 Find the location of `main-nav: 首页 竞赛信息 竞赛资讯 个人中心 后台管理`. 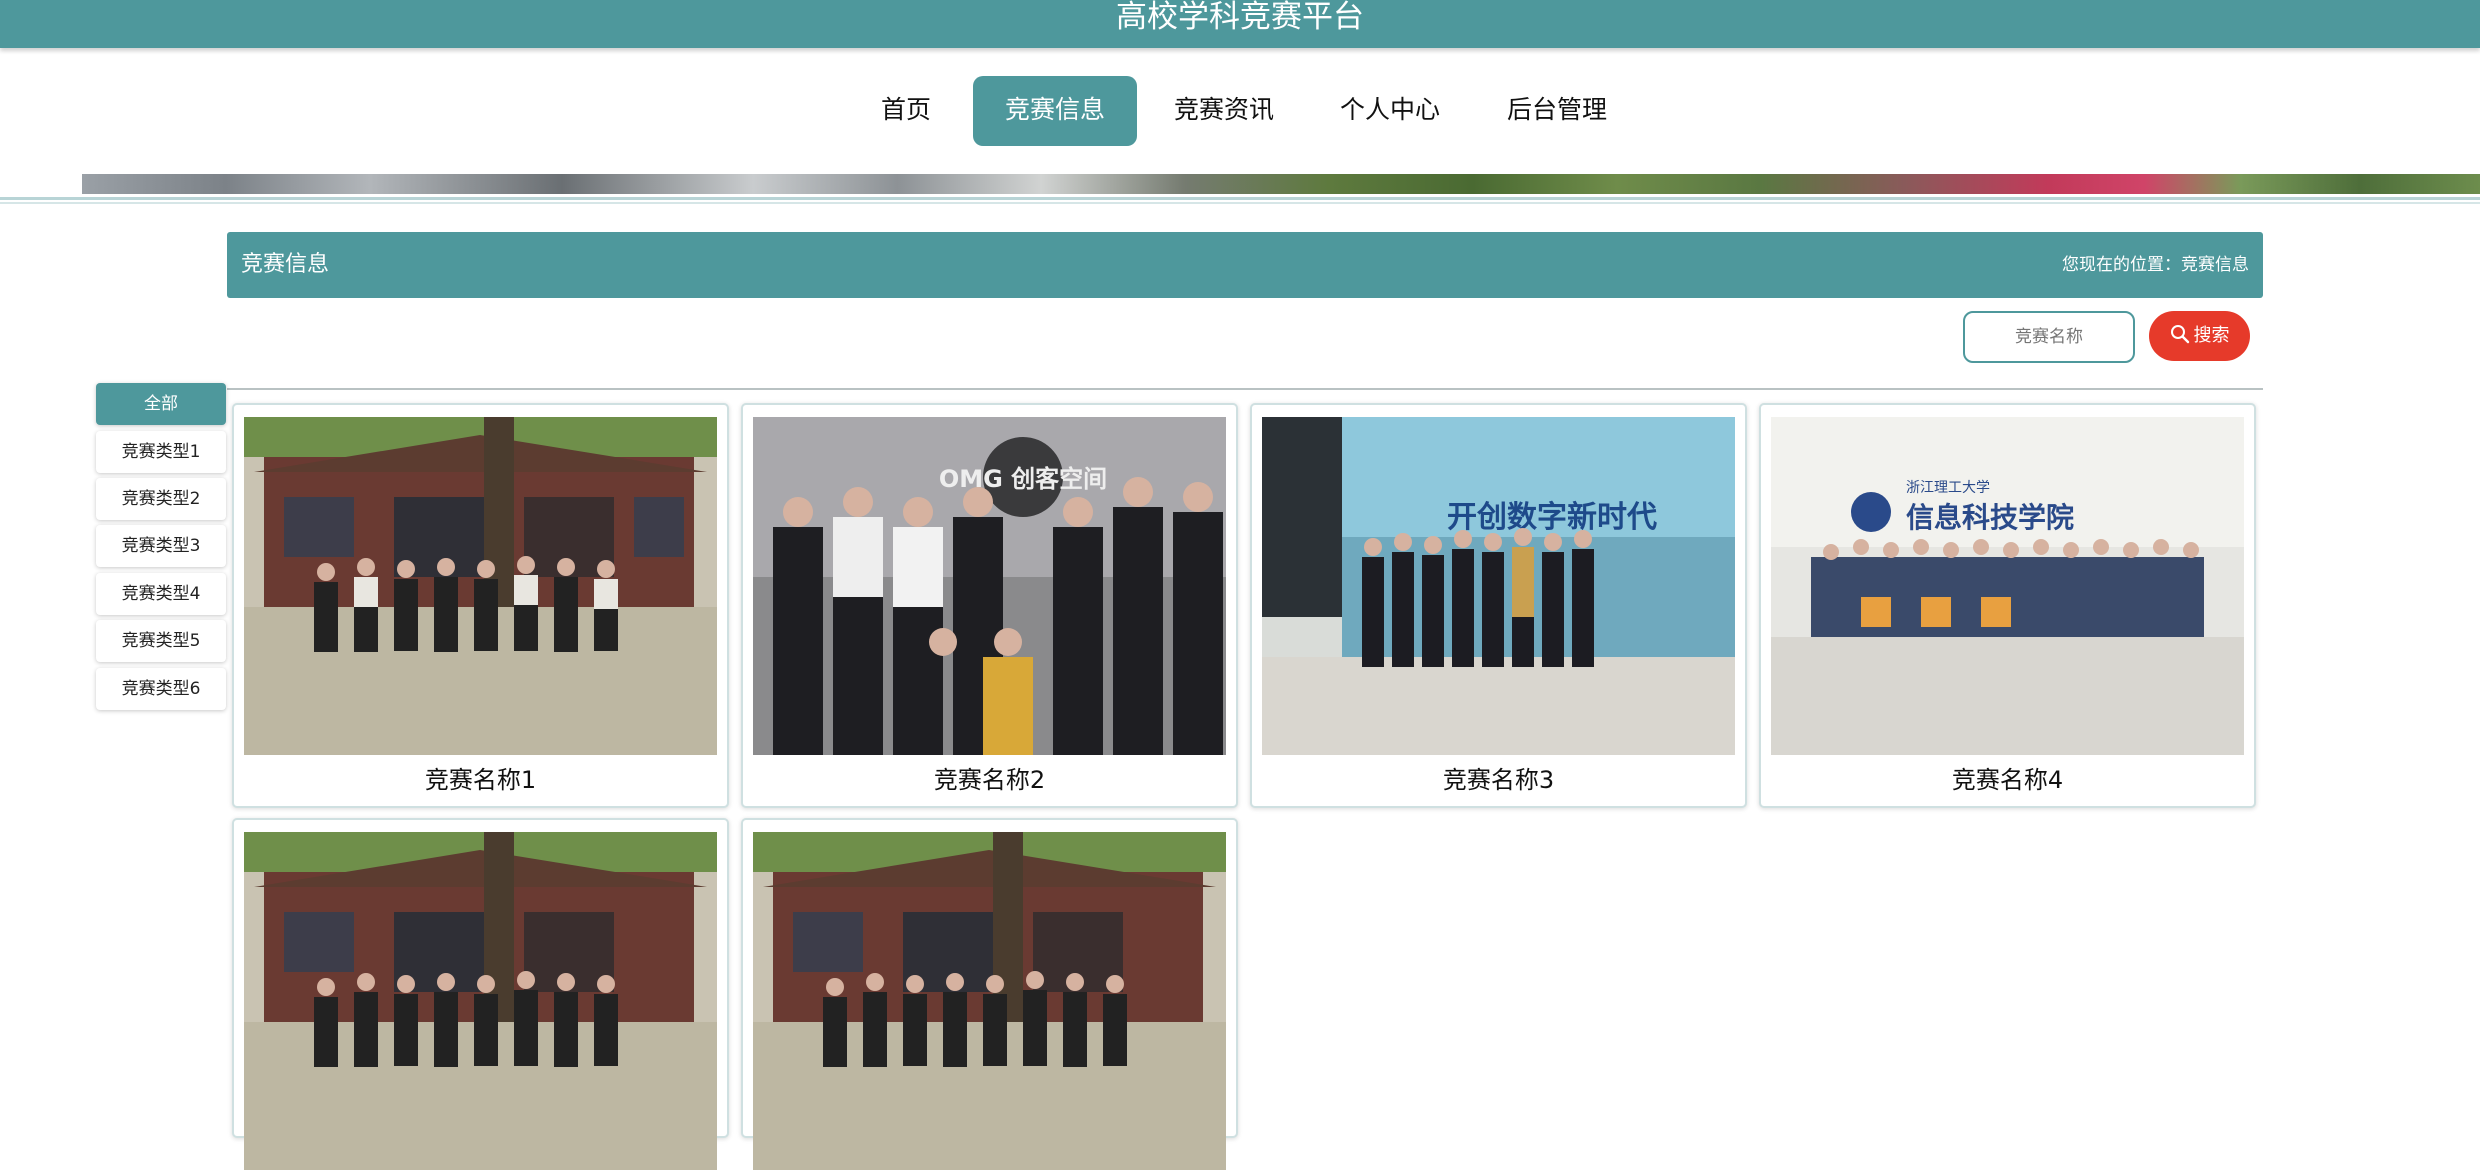

main-nav: 首页 竞赛信息 竞赛资讯 个人中心 后台管理 is located at coordinates (1240, 111).